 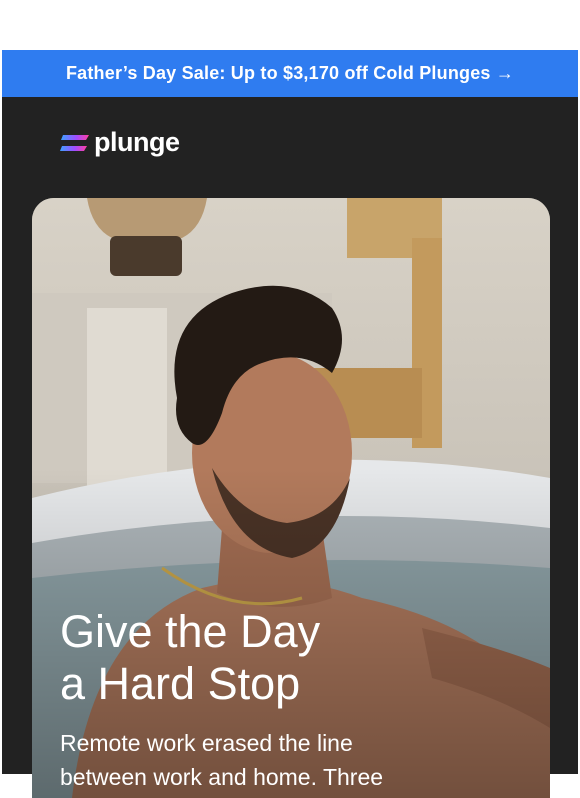 I want to click on hero-body-line-2: between work and home. Three, so click(x=222, y=777).